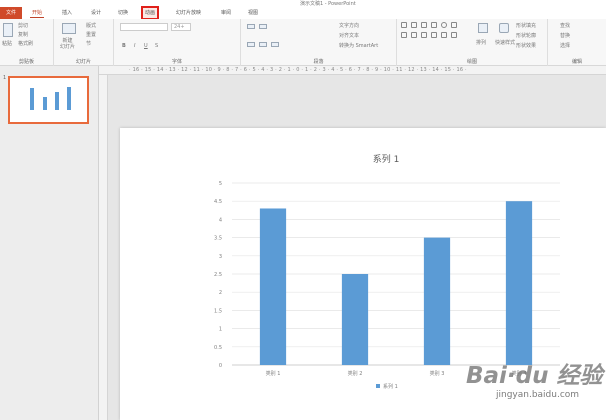  I want to click on quick-styles-icon, so click(504, 28).